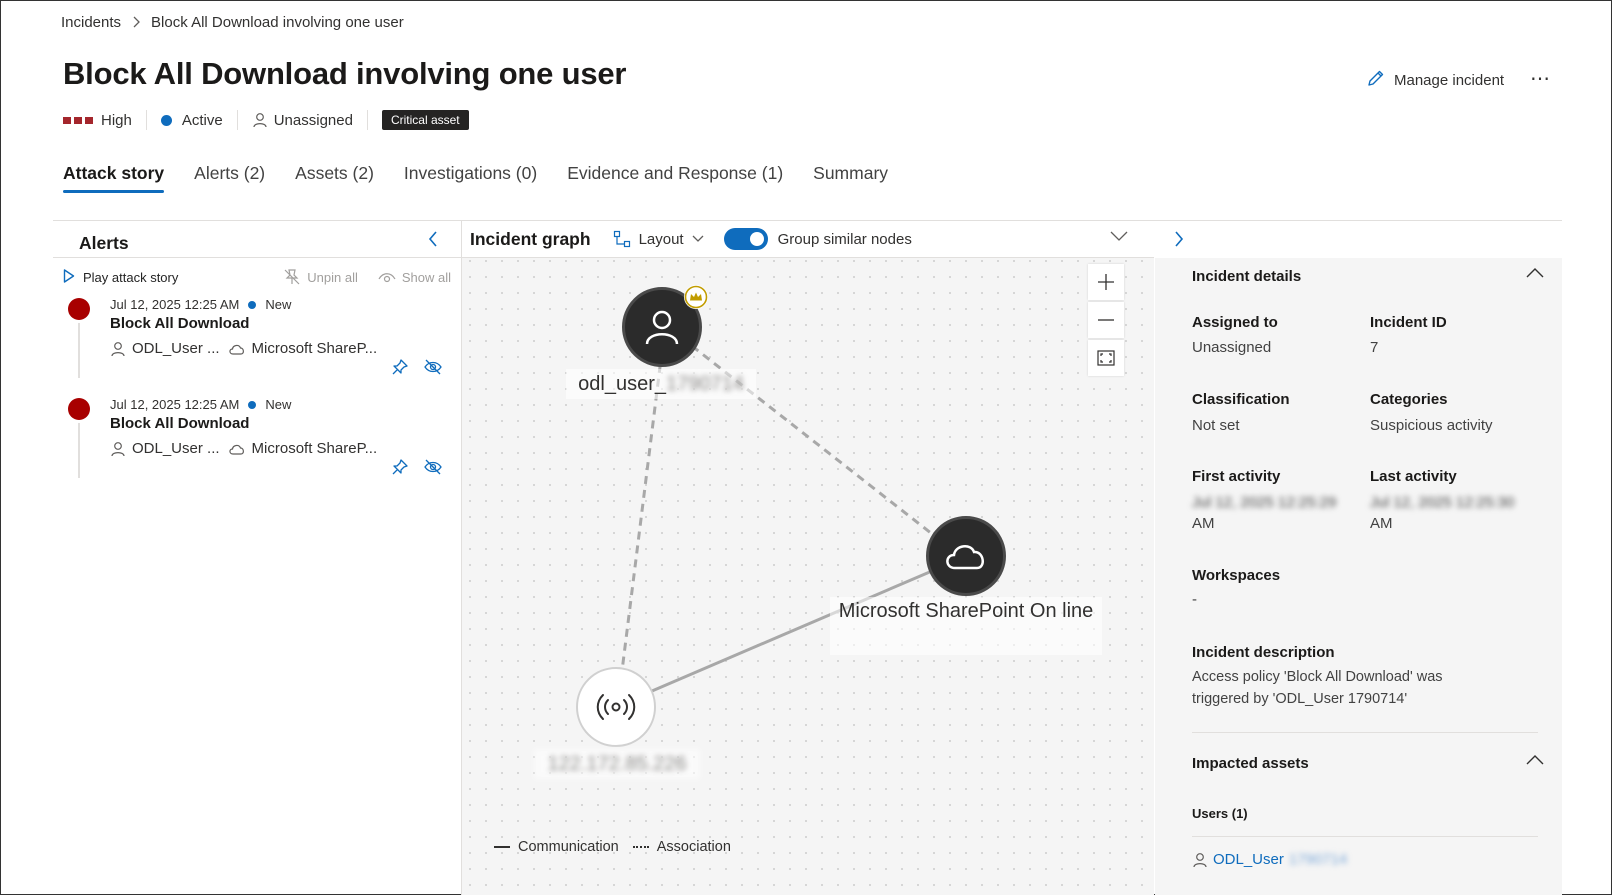 The height and width of the screenshot is (895, 1612). I want to click on users-count-label: Users (1), so click(1220, 813).